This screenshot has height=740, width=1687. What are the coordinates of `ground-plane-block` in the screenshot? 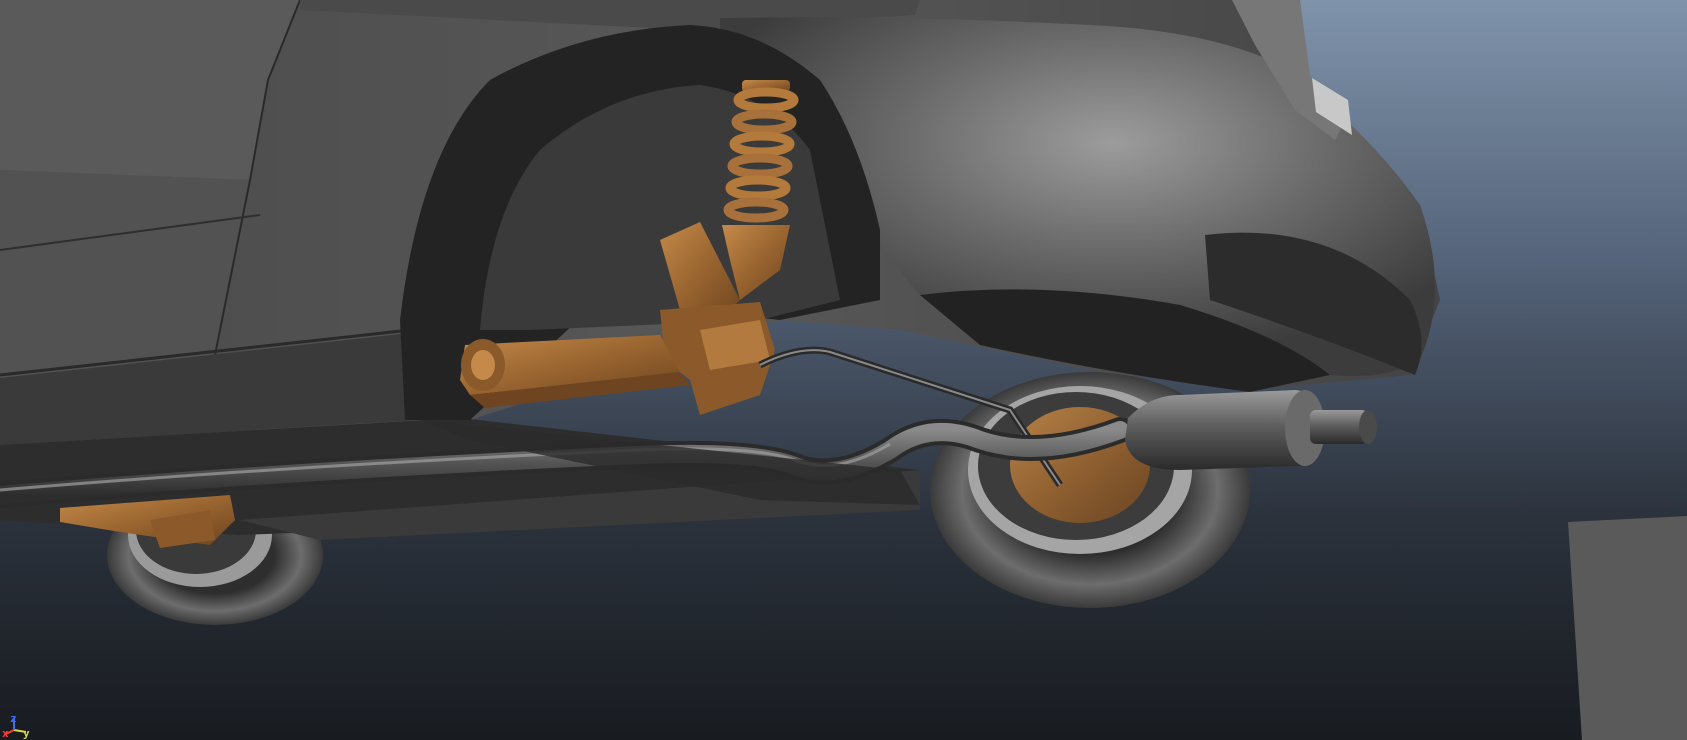 It's located at (1627, 628).